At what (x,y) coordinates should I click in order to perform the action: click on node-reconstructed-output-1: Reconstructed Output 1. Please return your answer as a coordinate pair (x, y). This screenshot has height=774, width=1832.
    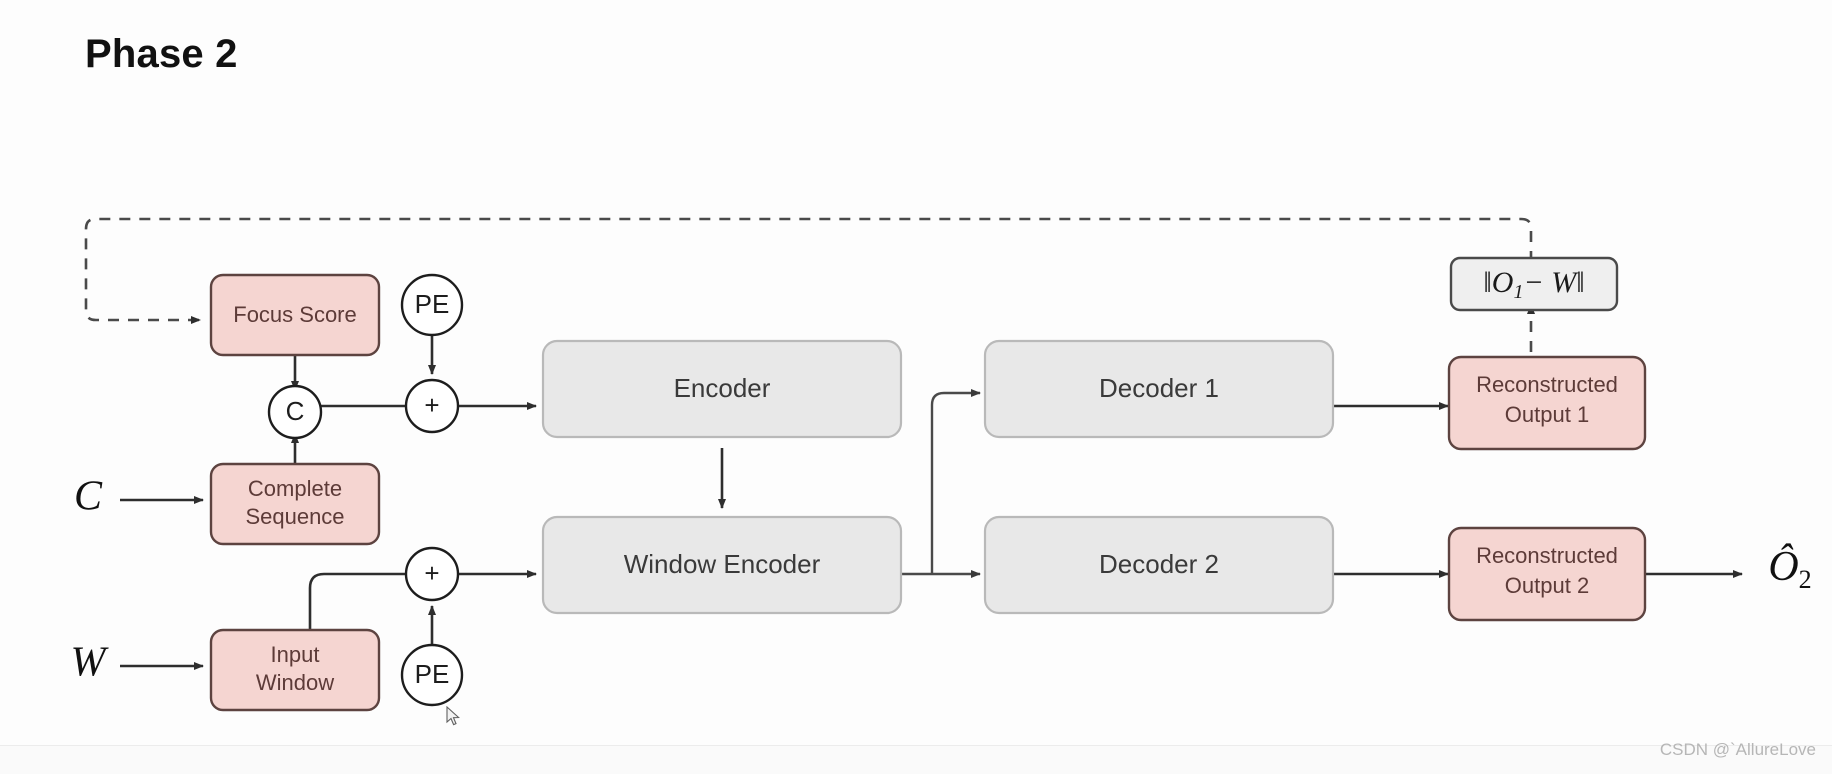
    Looking at the image, I should click on (1547, 403).